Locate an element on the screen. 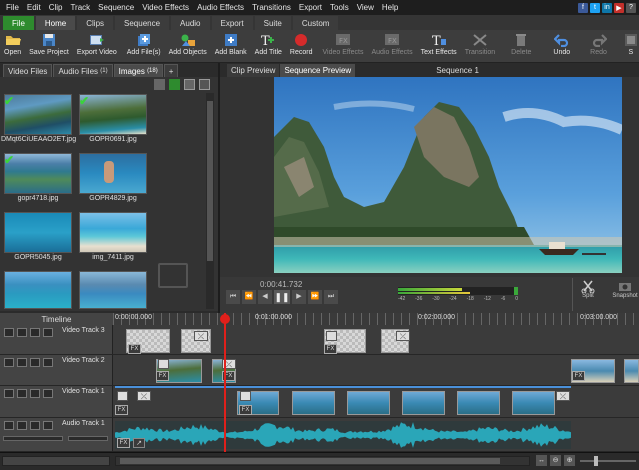  youtube-icon: ▶ is located at coordinates (619, 7).